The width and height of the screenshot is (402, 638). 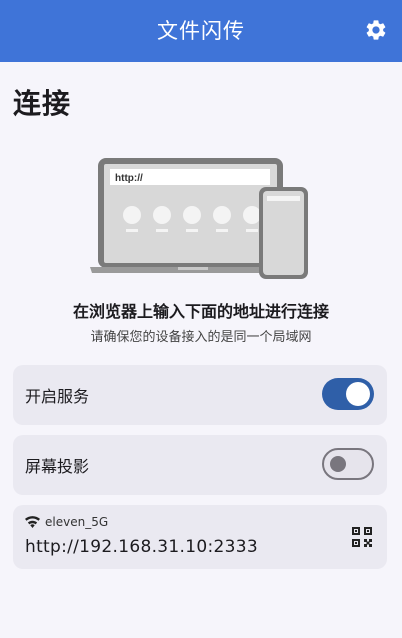 I want to click on service-label: 开启服务, so click(x=57, y=396).